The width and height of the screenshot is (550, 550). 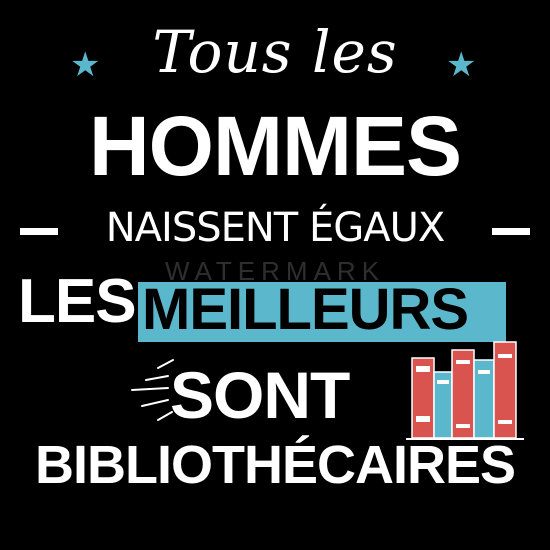 I want to click on headline-les: LES, so click(x=77, y=301).